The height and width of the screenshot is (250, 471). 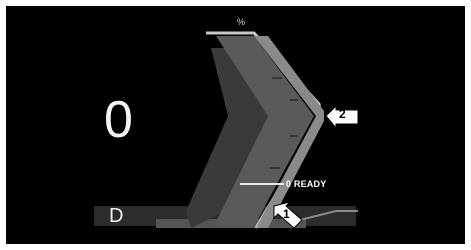 What do you see at coordinates (306, 184) in the screenshot?
I see `ready-status: 0 READY` at bounding box center [306, 184].